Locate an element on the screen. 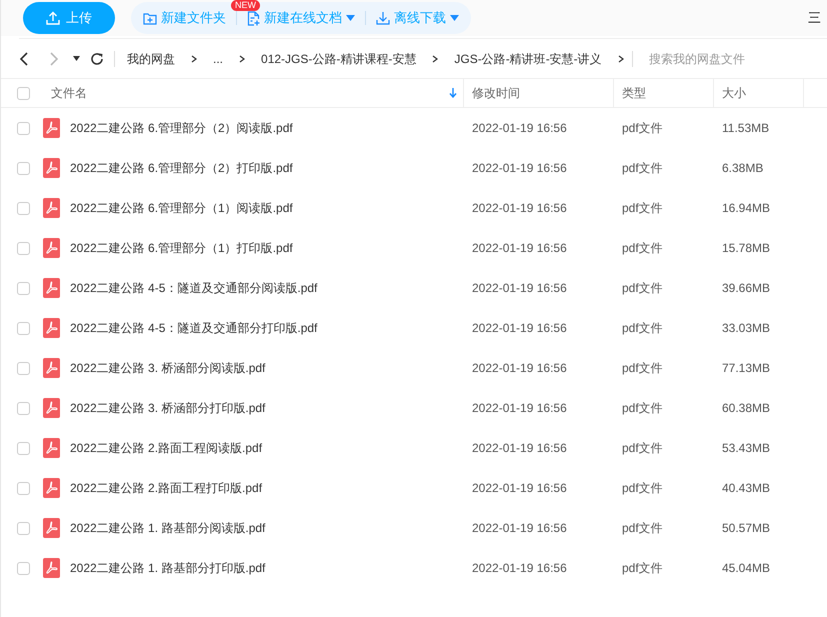 The image size is (827, 617). dropdown-caret-icon is located at coordinates (76, 58).